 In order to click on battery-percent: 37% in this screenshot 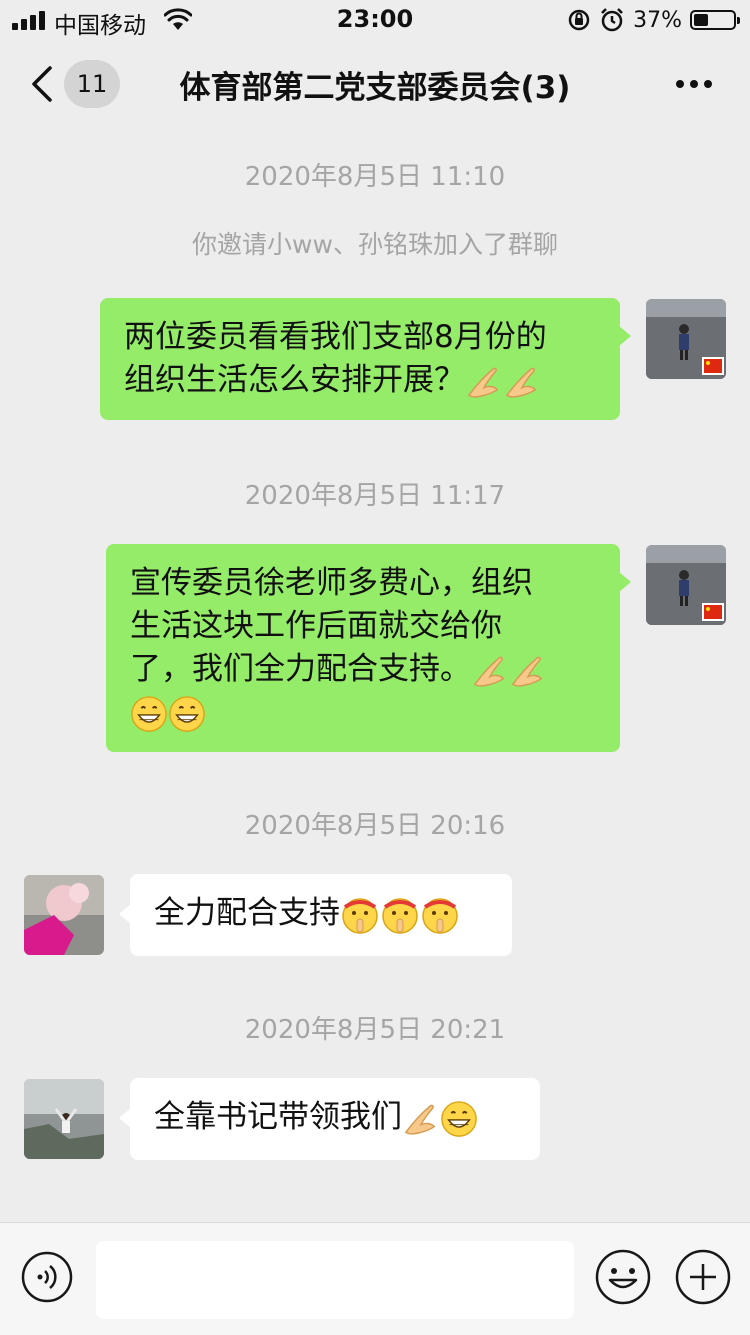, I will do `click(657, 20)`.